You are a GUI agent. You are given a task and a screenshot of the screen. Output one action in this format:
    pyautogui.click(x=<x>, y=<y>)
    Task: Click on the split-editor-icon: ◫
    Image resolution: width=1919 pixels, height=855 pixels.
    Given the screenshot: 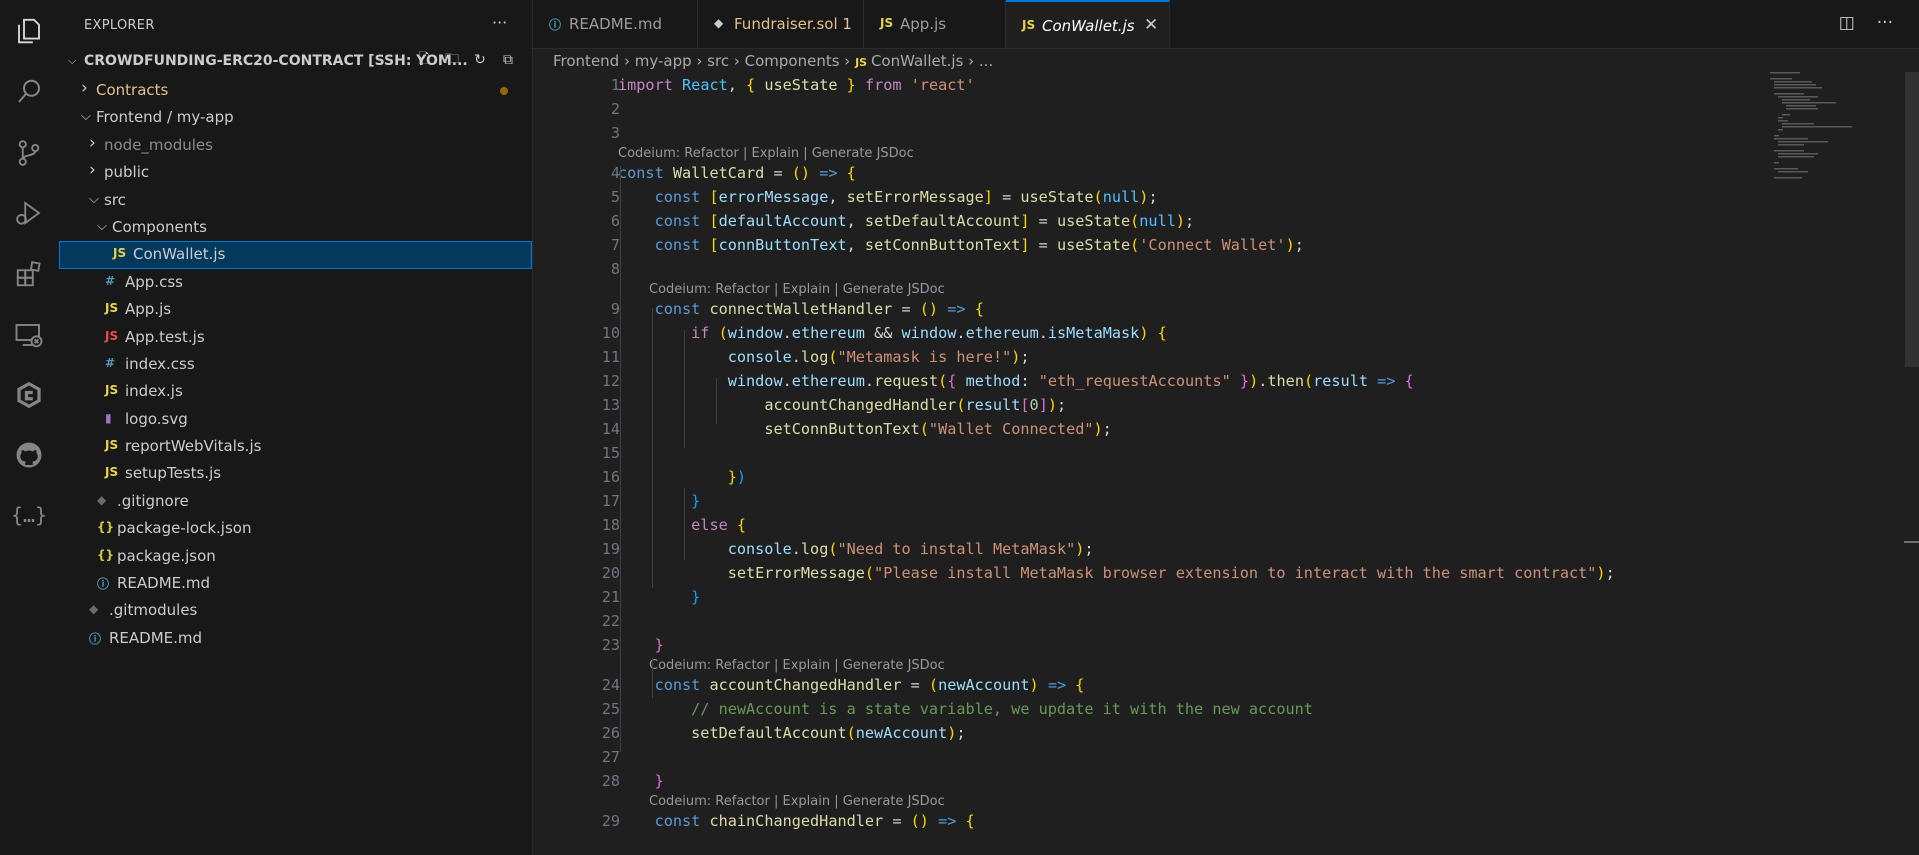 What is the action you would take?
    pyautogui.click(x=1847, y=23)
    